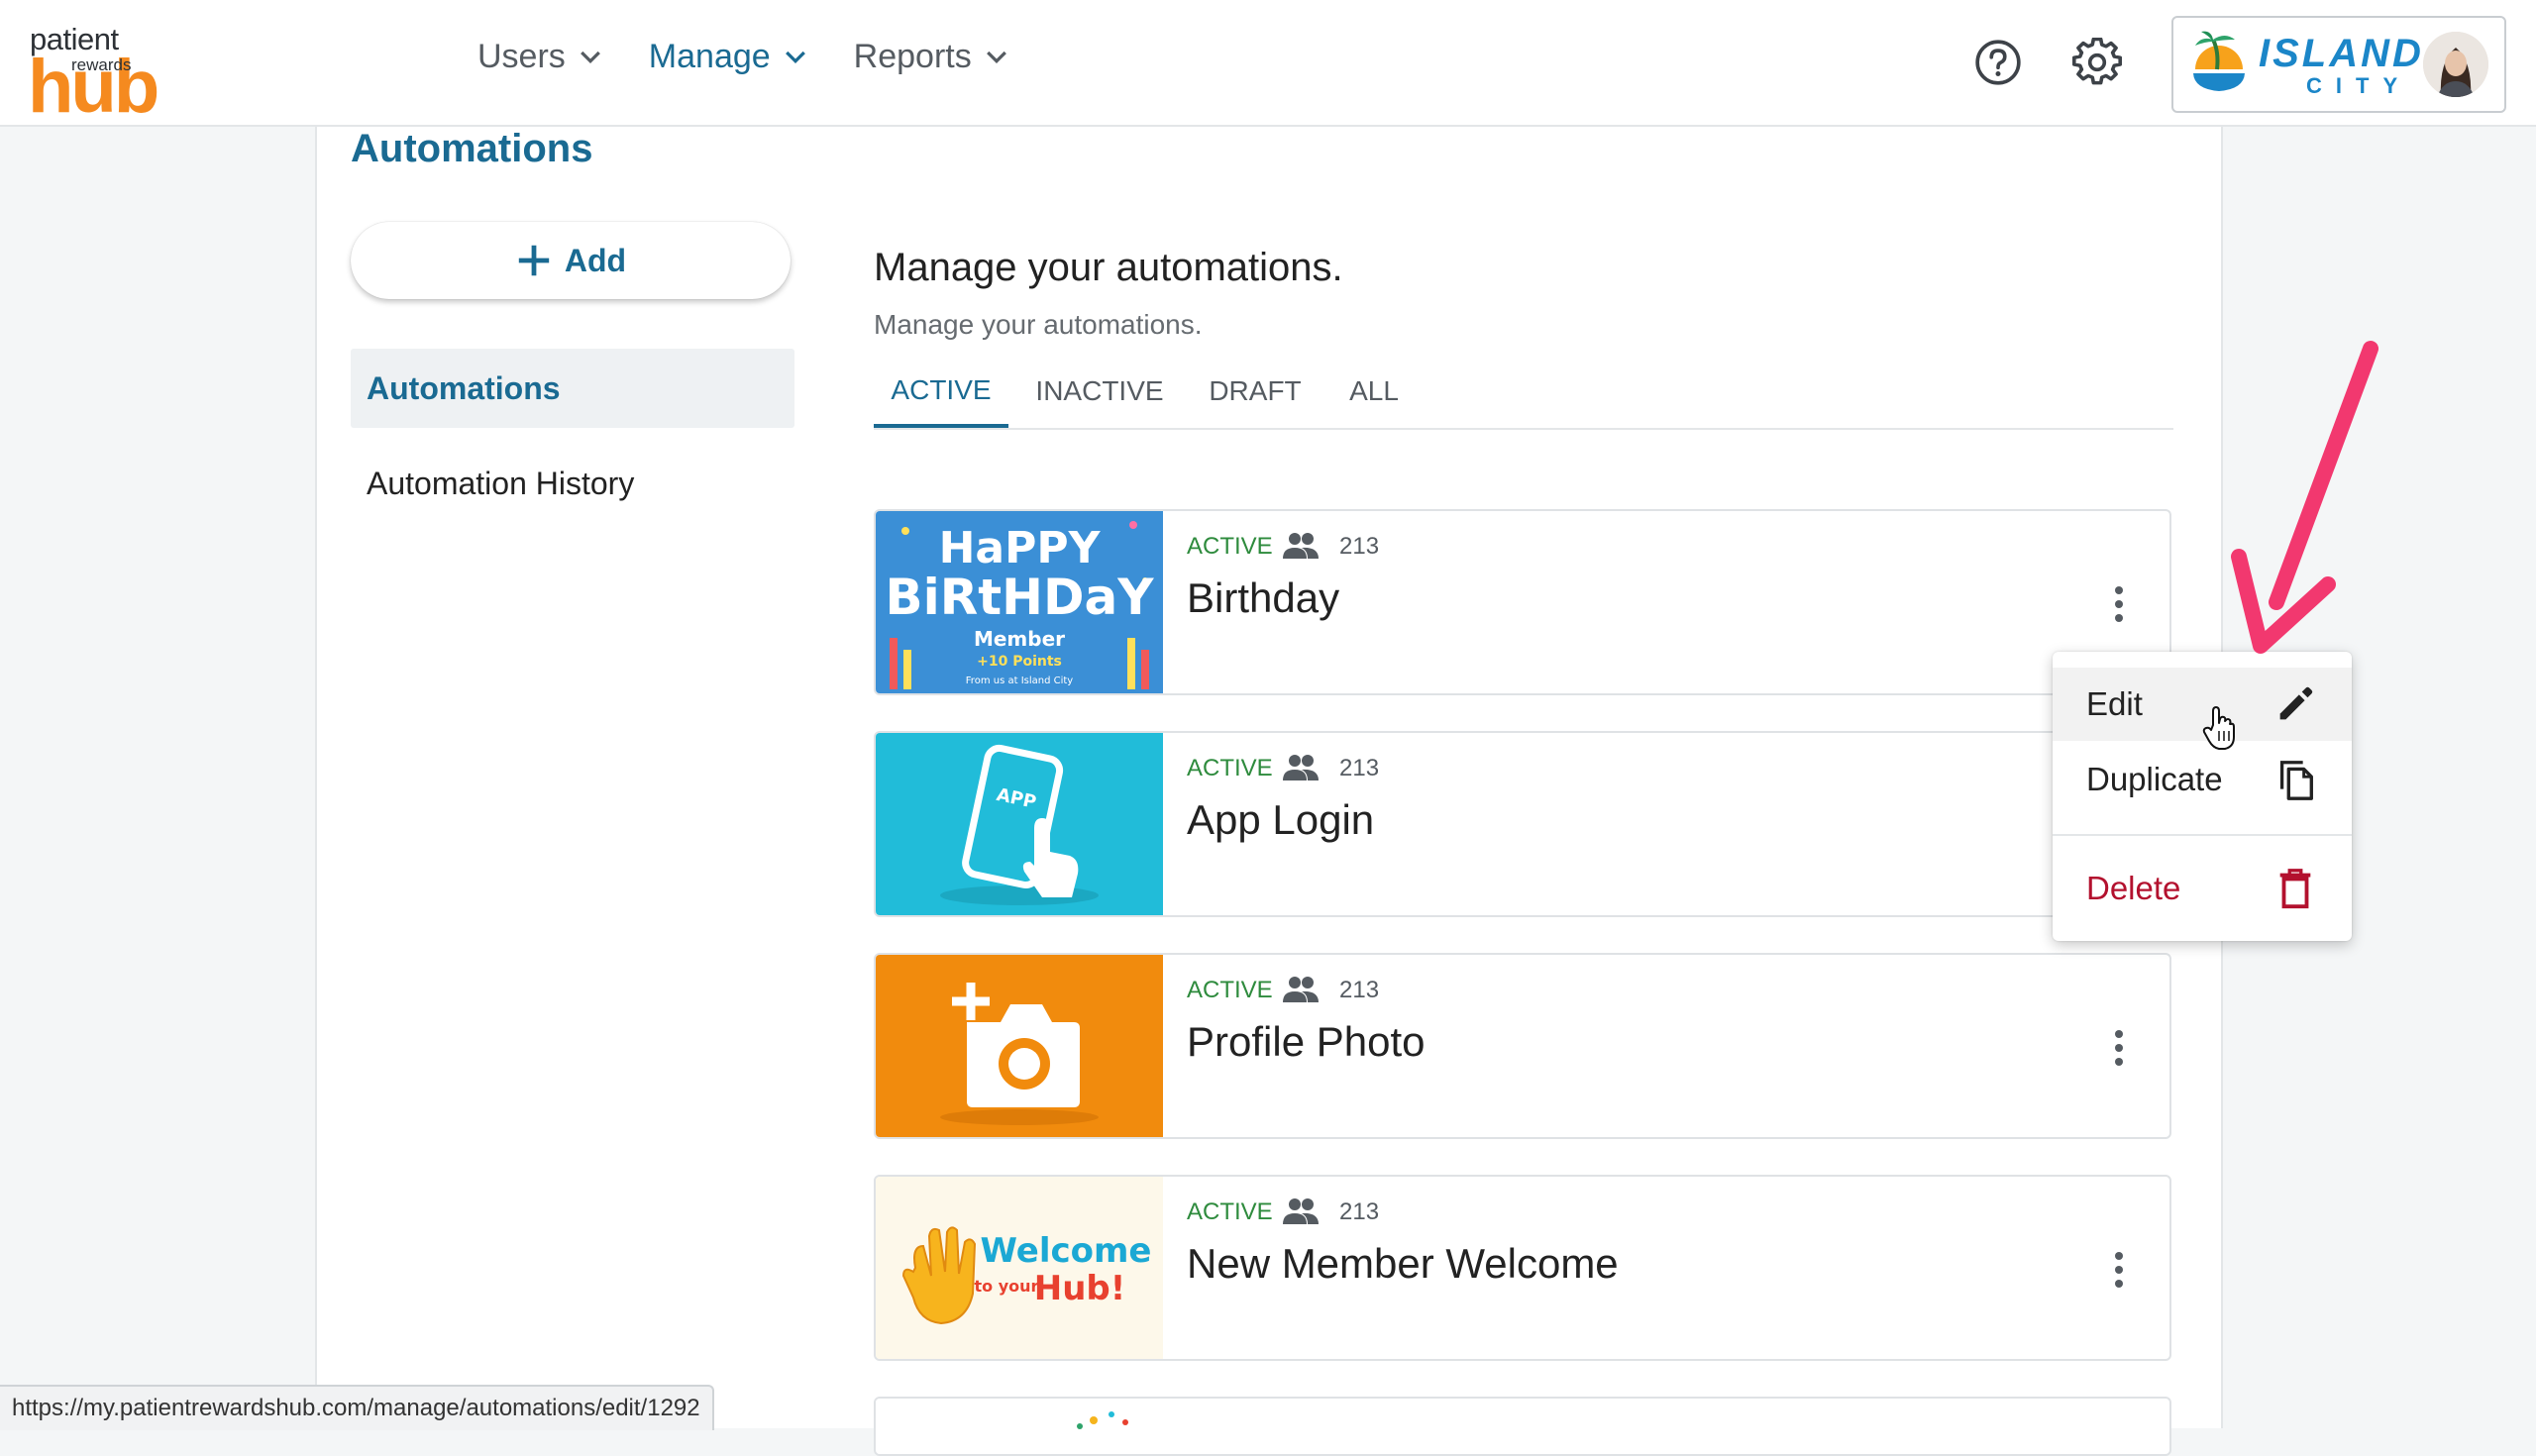  I want to click on menu-item-label: Duplicate, so click(2154, 779).